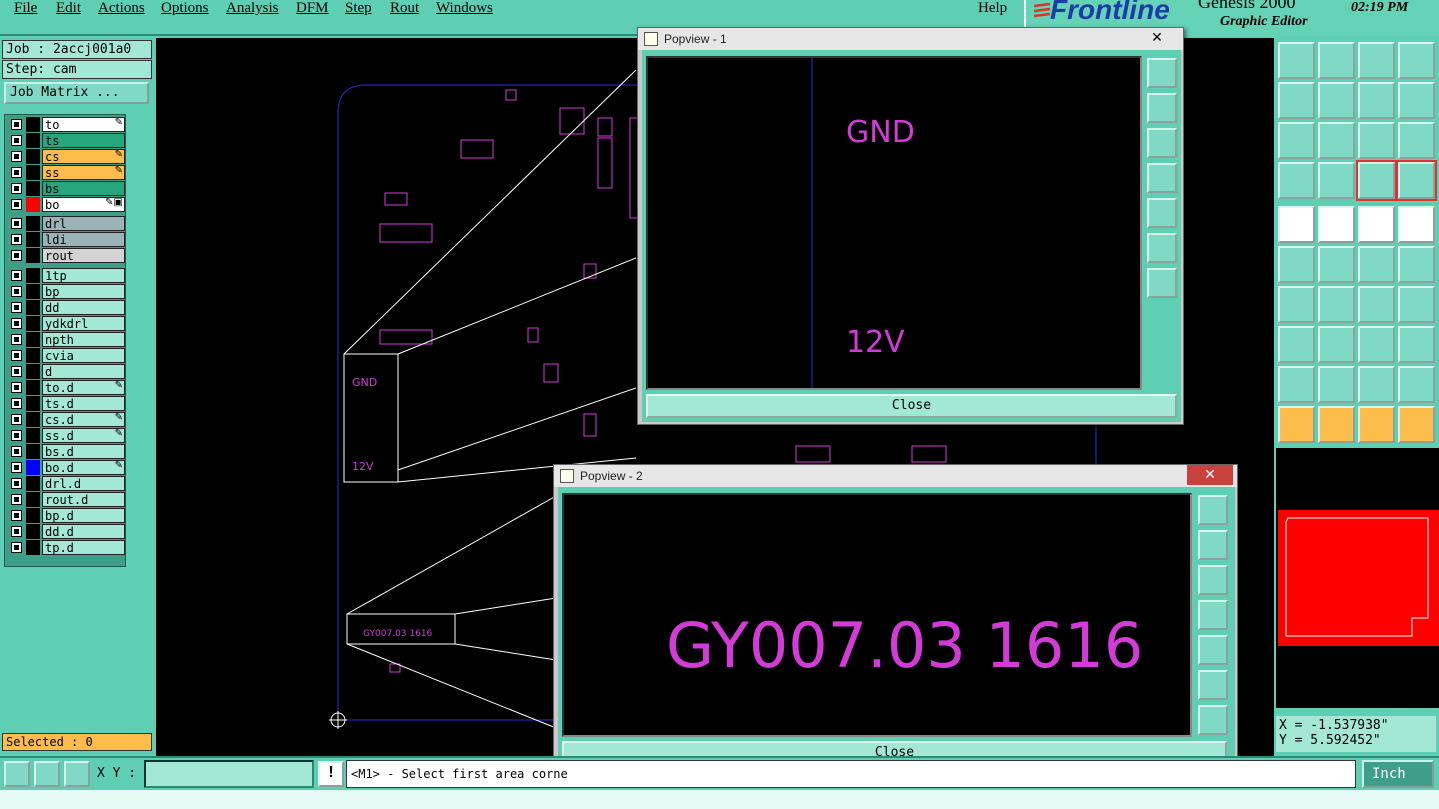 The width and height of the screenshot is (1439, 809). Describe the element at coordinates (911, 406) in the screenshot. I see `popview-1-close-button: Close` at that location.